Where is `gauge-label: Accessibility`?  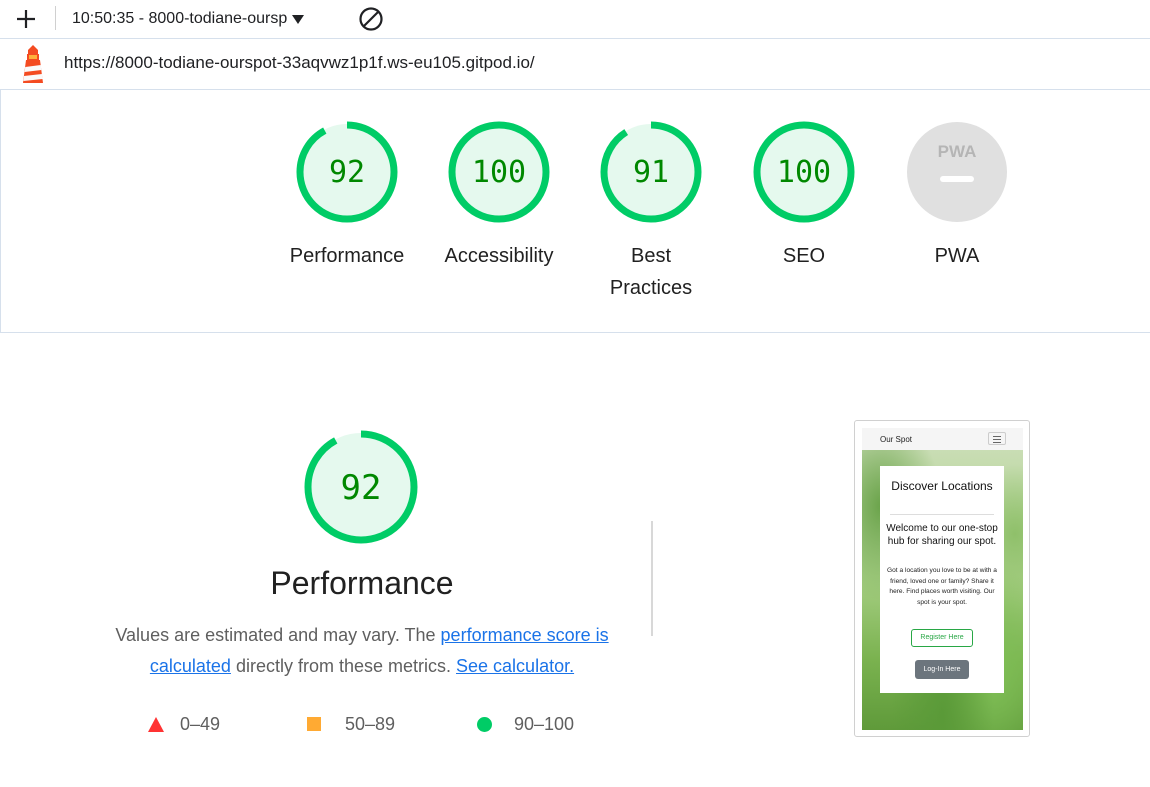
gauge-label: Accessibility is located at coordinates (499, 256).